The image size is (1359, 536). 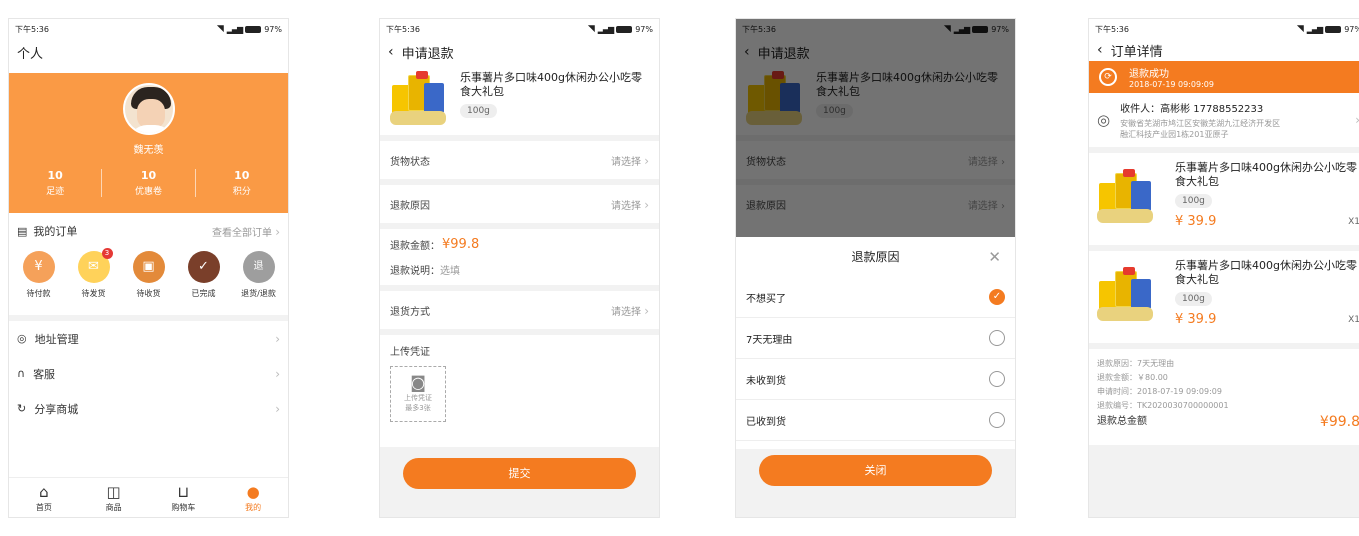 What do you see at coordinates (184, 497) in the screenshot?
I see `tab-cart: ⊔ 购物车` at bounding box center [184, 497].